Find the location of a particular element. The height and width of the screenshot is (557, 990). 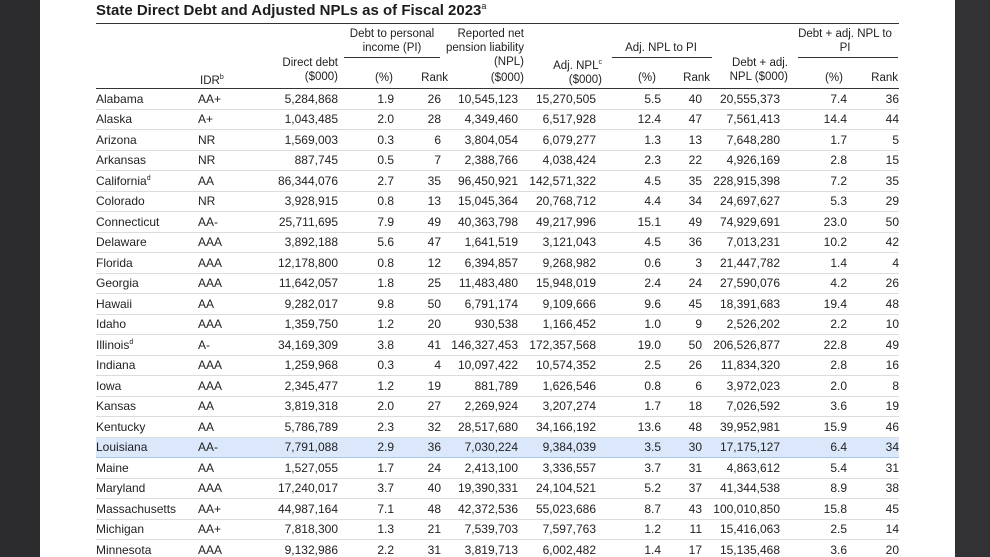

cell-total-pi: 7.2 is located at coordinates (813, 181).